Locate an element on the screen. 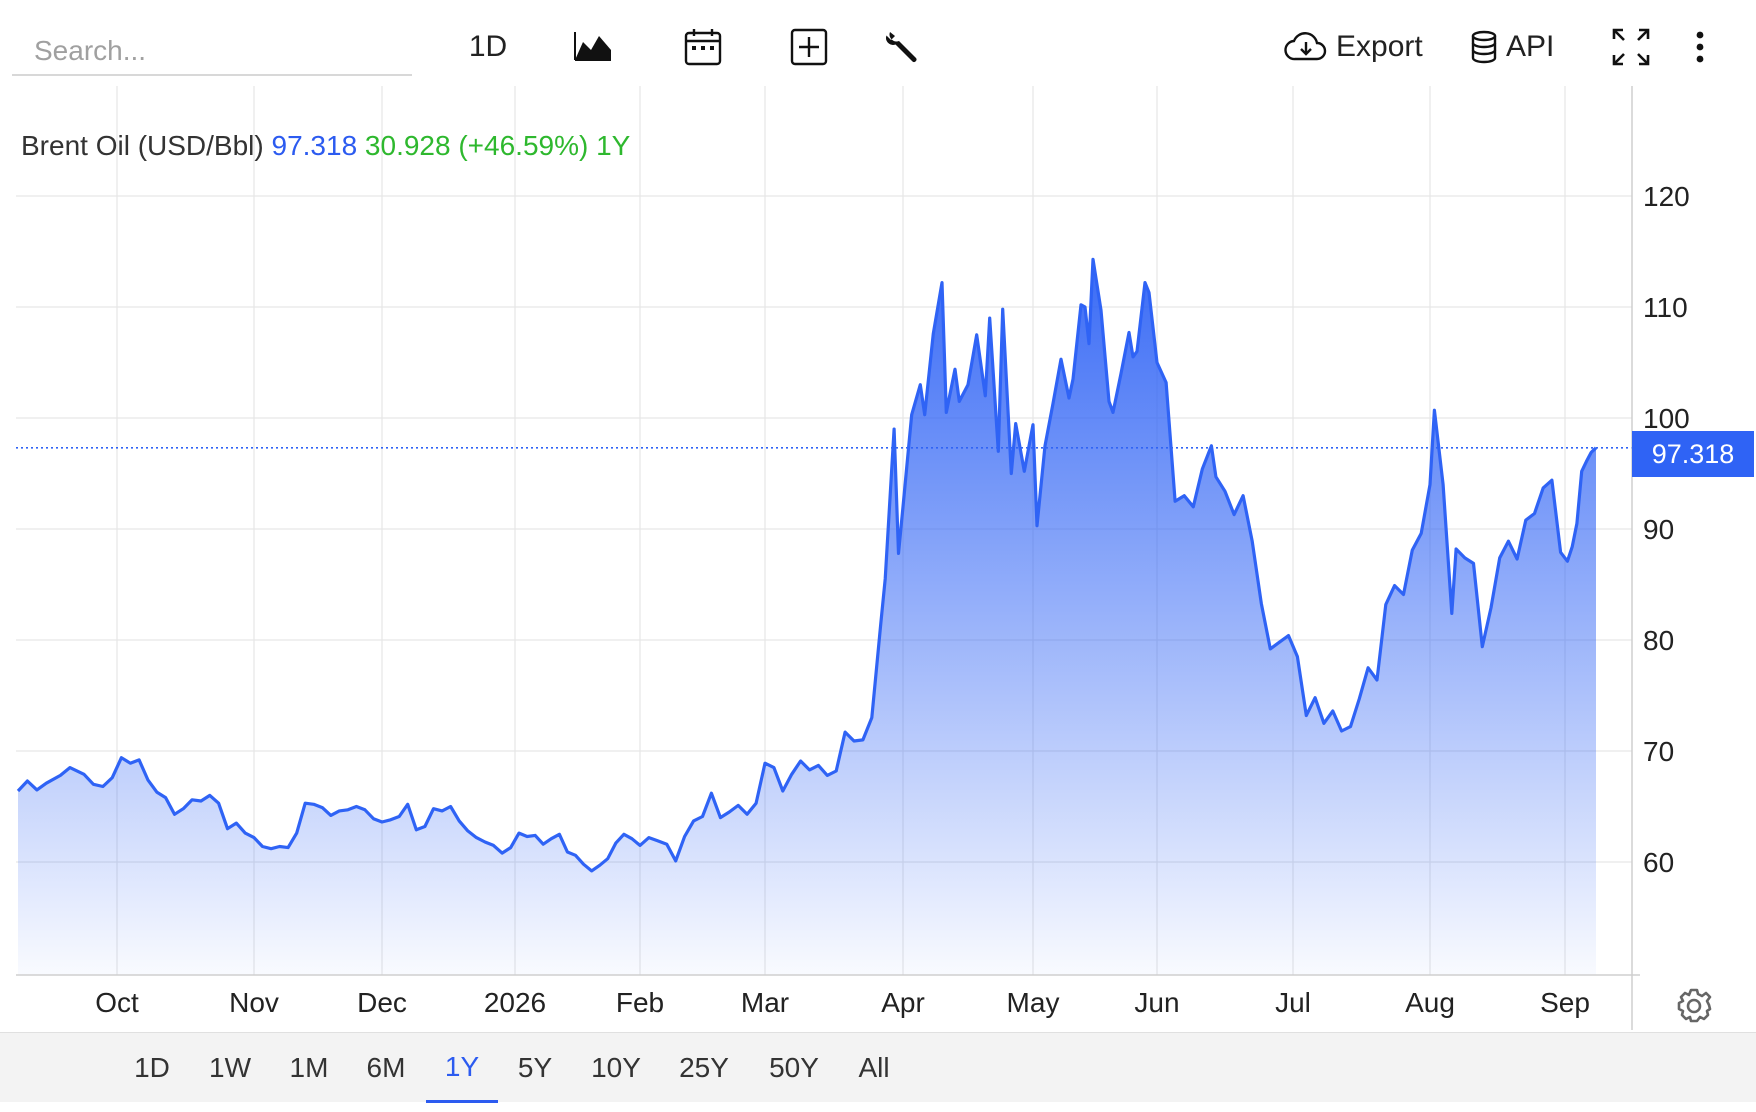  x-tick-label: Jul is located at coordinates (1293, 1002).